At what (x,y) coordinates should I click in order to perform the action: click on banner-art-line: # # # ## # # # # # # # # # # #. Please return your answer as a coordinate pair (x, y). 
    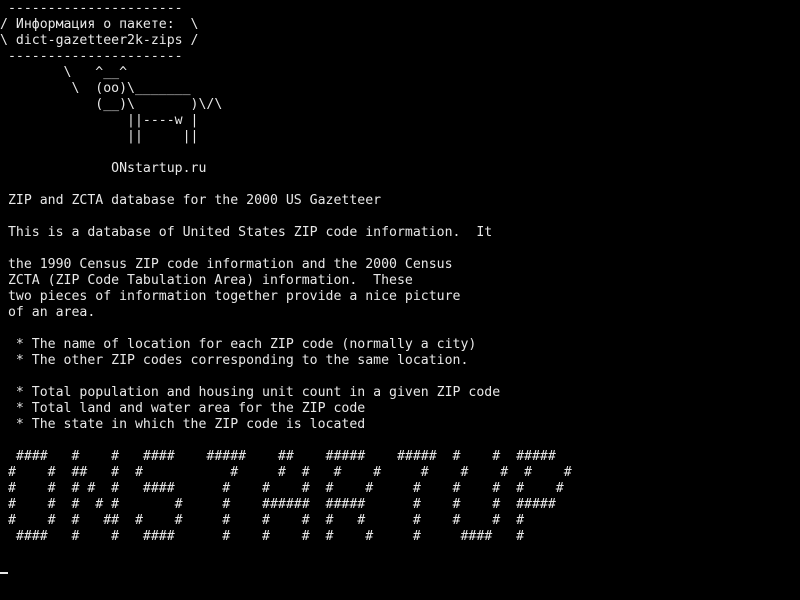
    Looking at the image, I should click on (262, 520).